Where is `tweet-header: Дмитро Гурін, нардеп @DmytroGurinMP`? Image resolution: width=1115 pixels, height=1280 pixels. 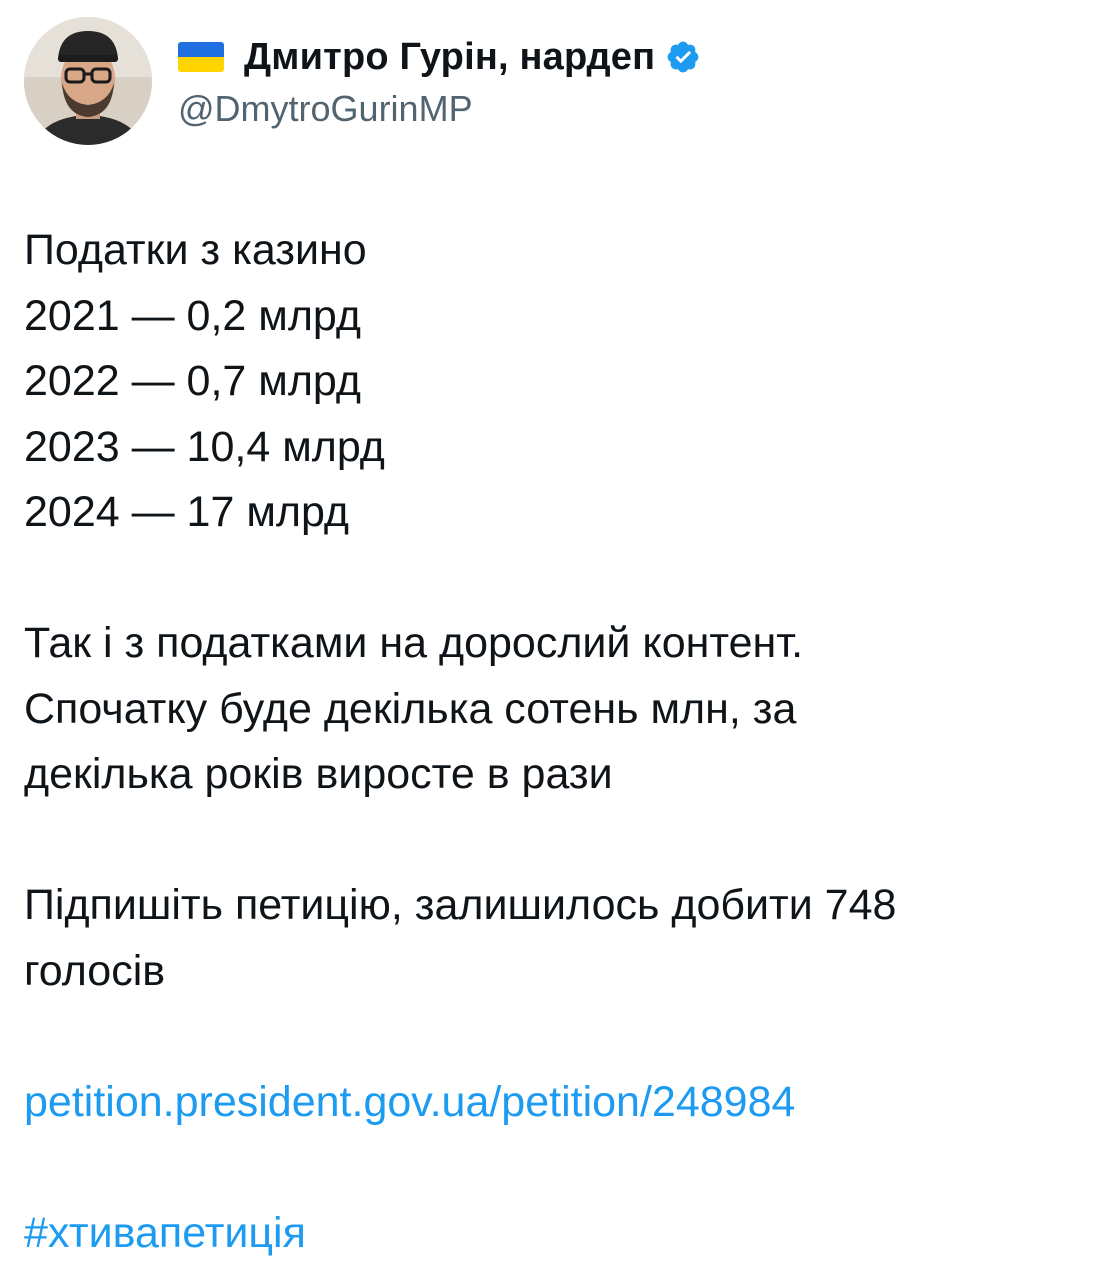 tweet-header: Дмитро Гурін, нардеп @DmytroGurinMP is located at coordinates (362, 81).